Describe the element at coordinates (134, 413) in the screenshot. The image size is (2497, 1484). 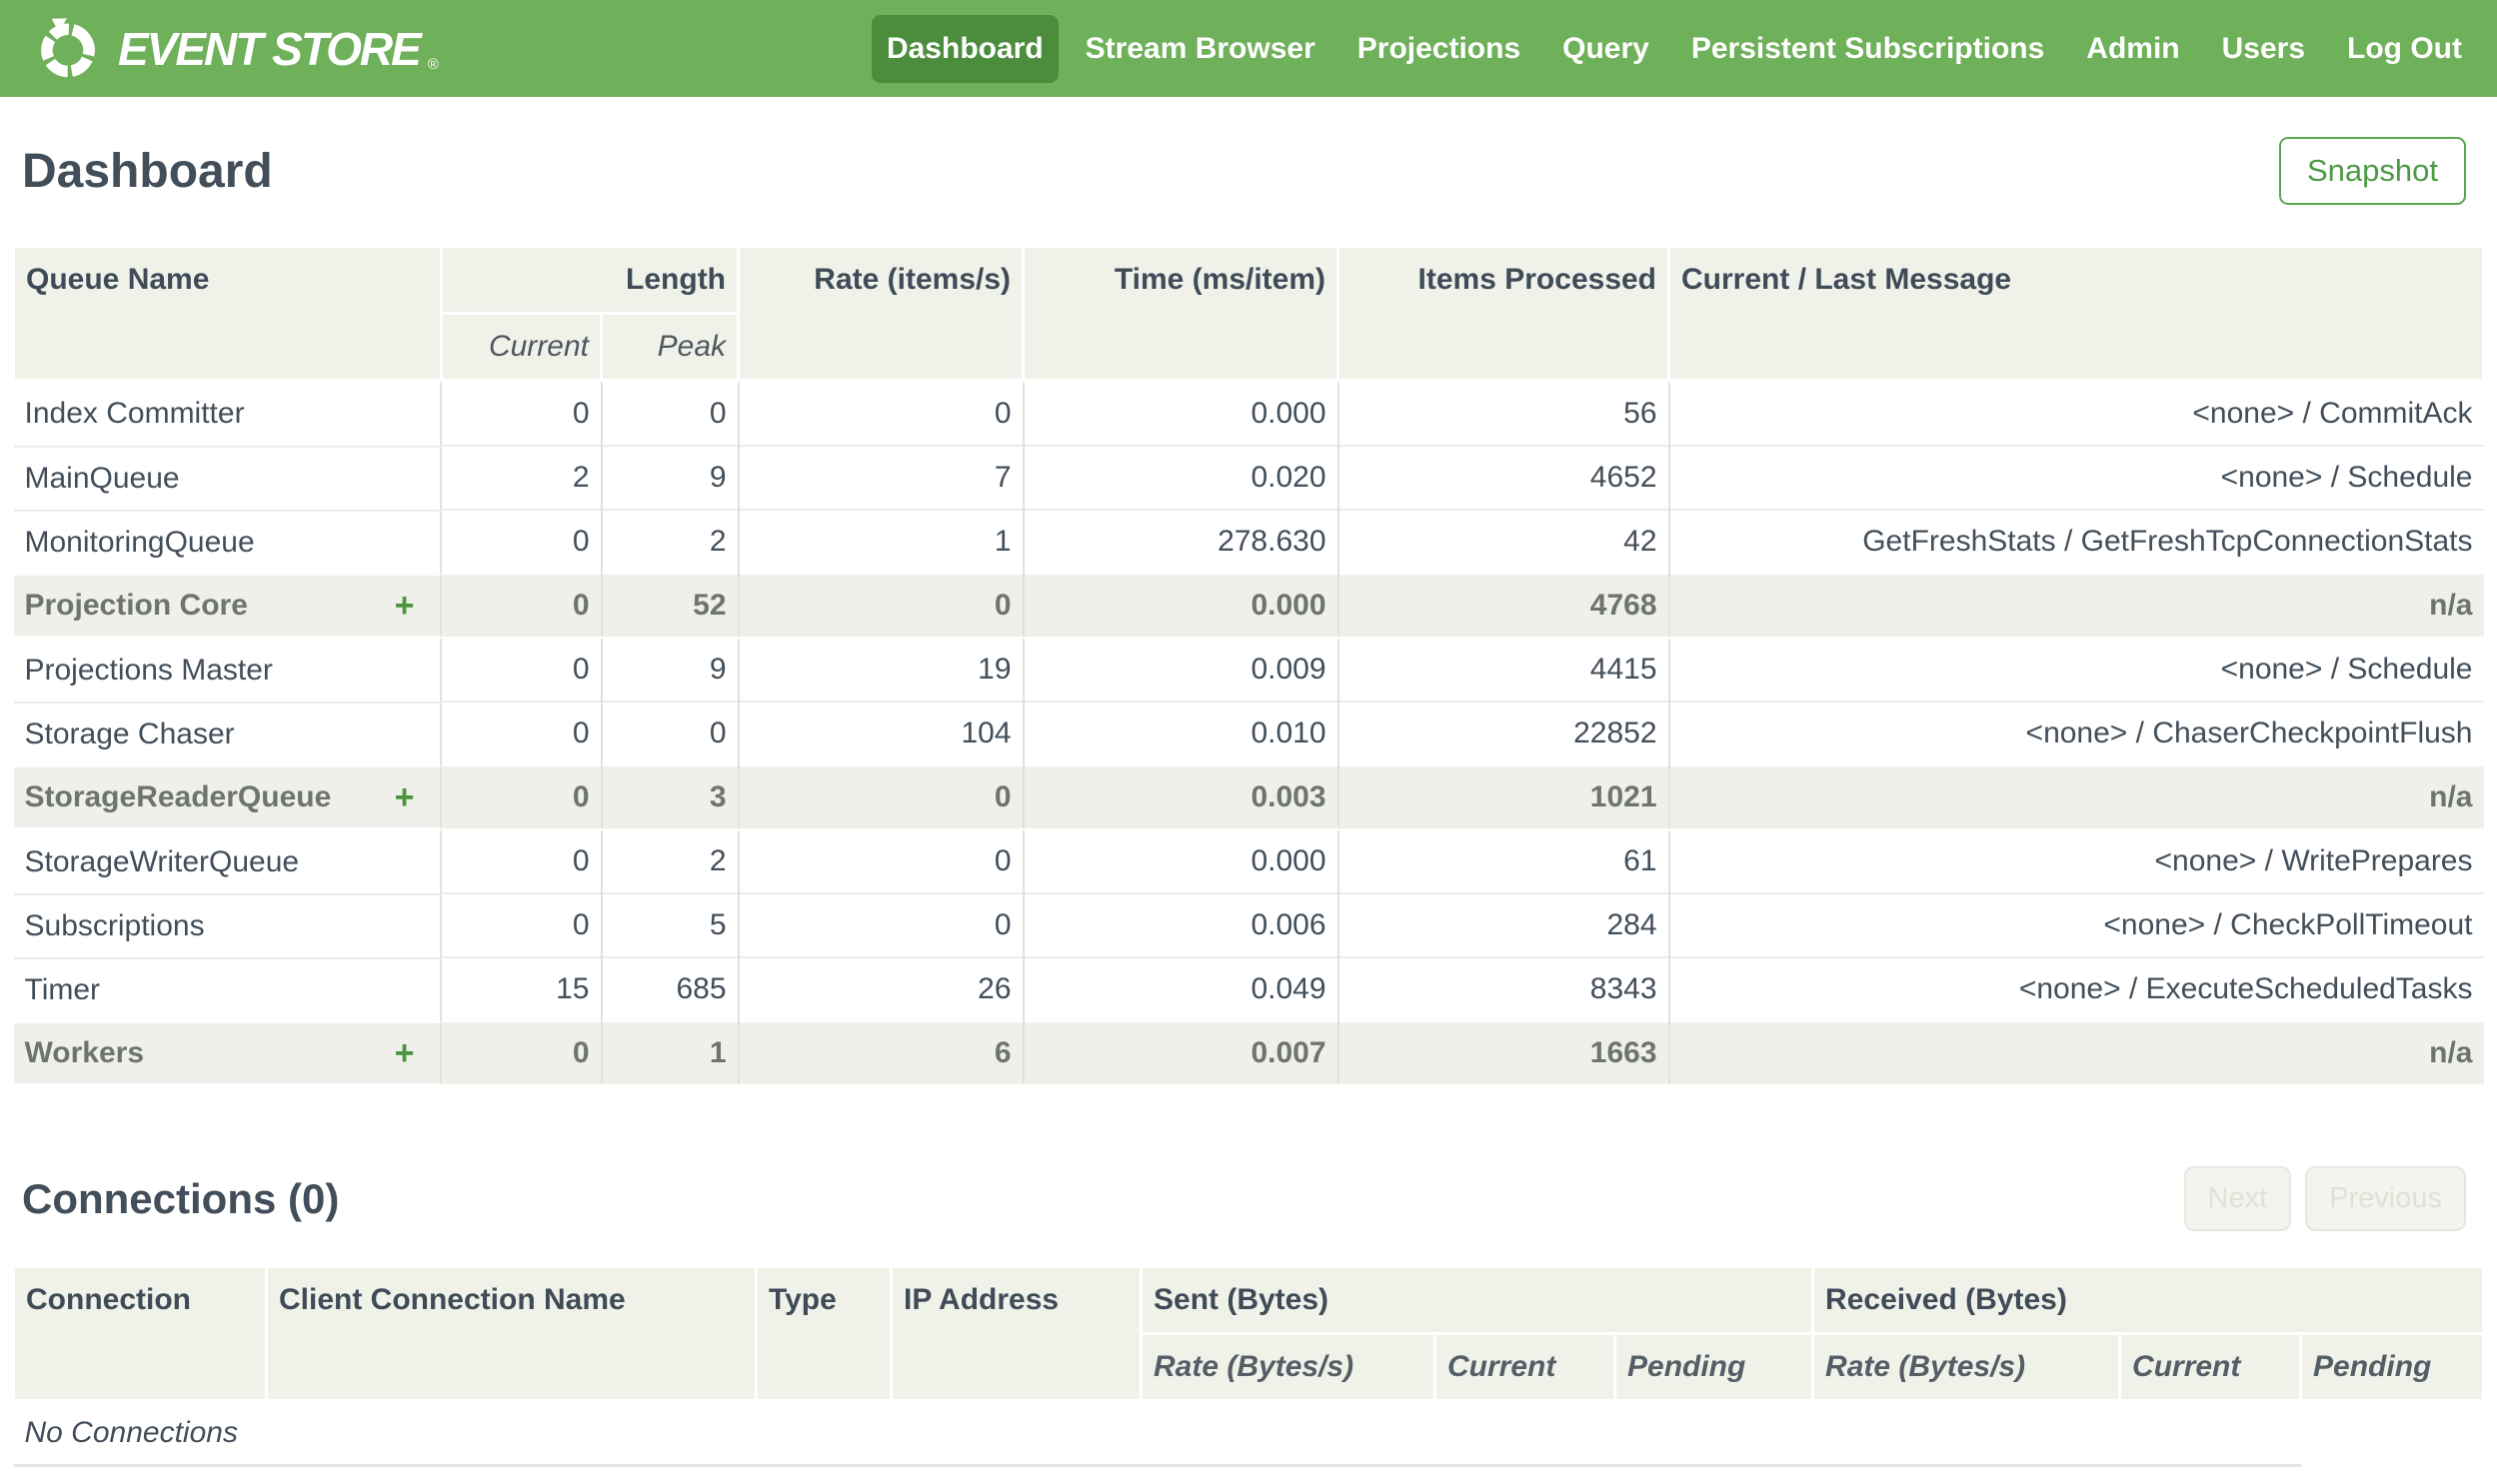
I see `queue-name: Index Committer` at that location.